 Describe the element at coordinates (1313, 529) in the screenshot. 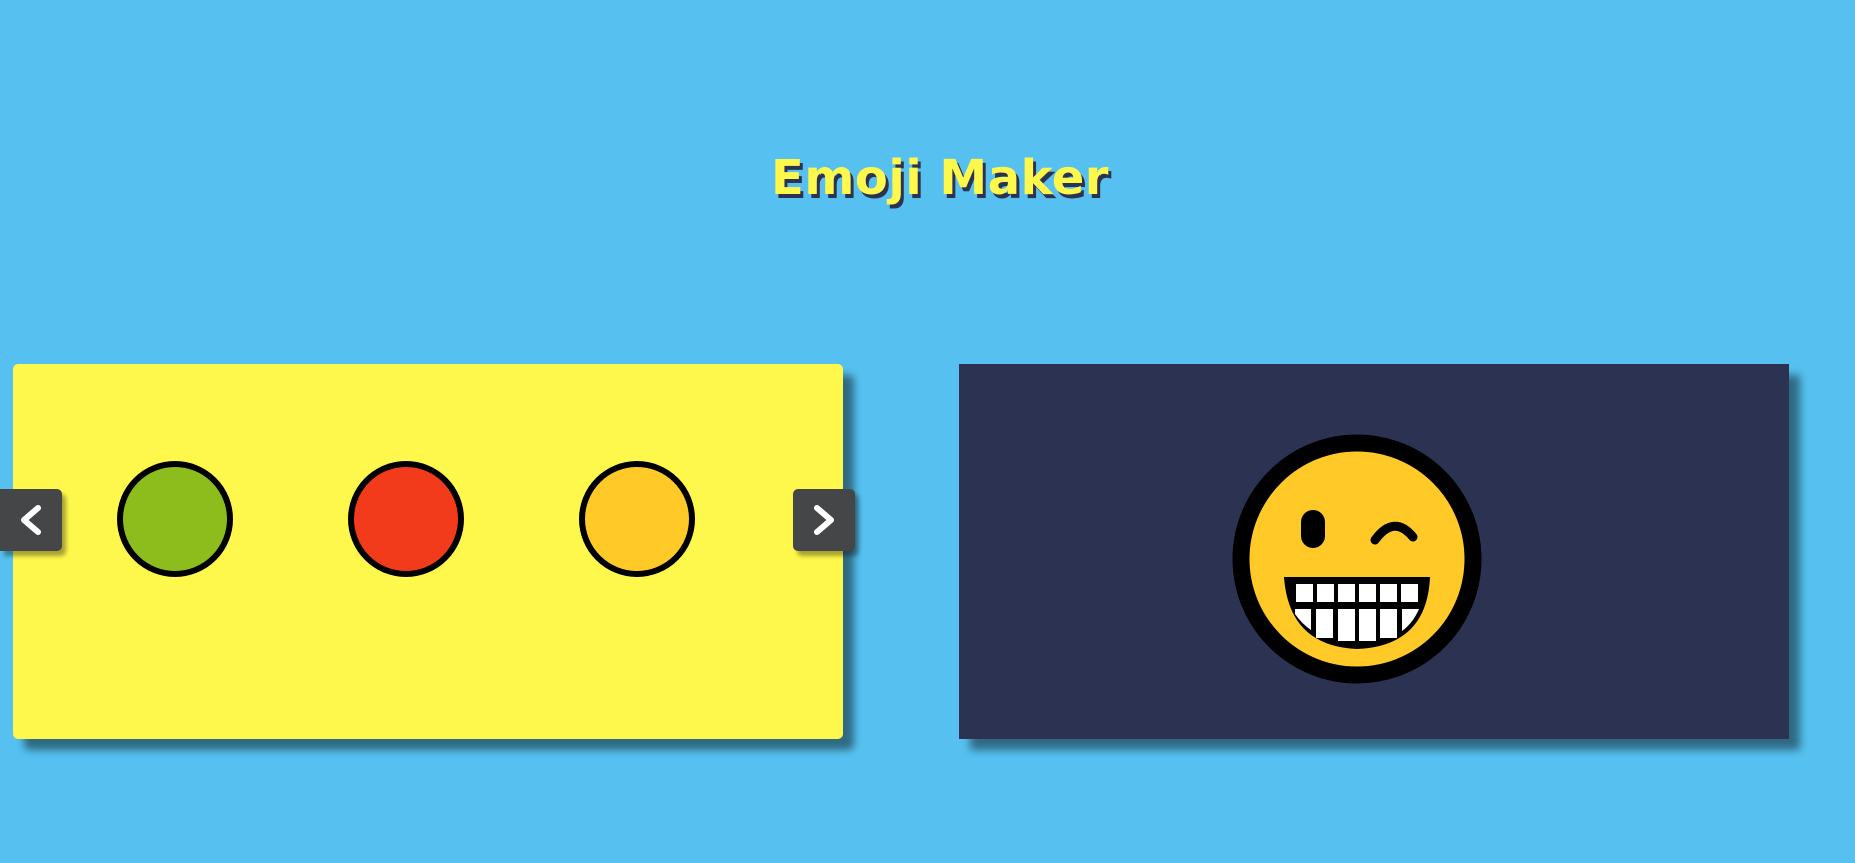

I see `emoji-left-eye` at that location.